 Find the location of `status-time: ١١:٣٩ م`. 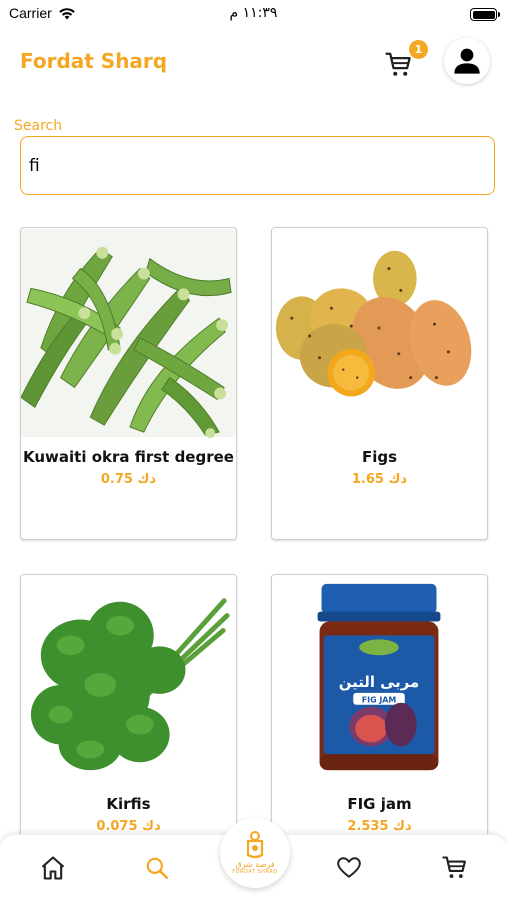

status-time: ١١:٣٩ م is located at coordinates (253, 13).